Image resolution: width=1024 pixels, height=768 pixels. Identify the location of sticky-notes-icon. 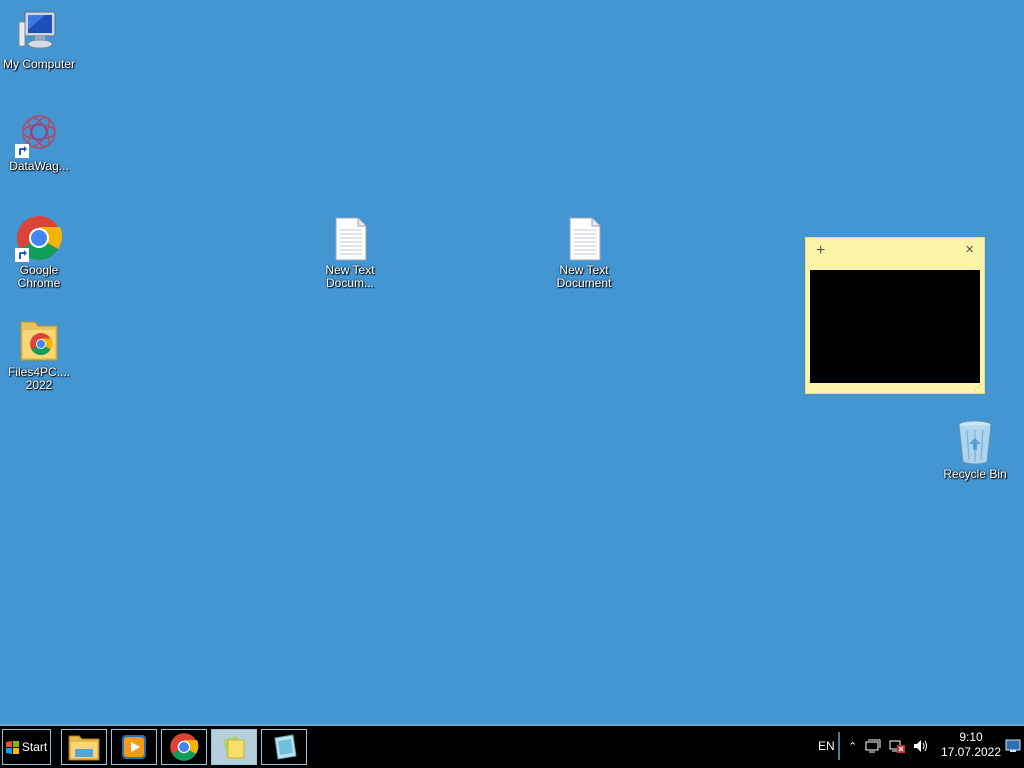
(234, 747).